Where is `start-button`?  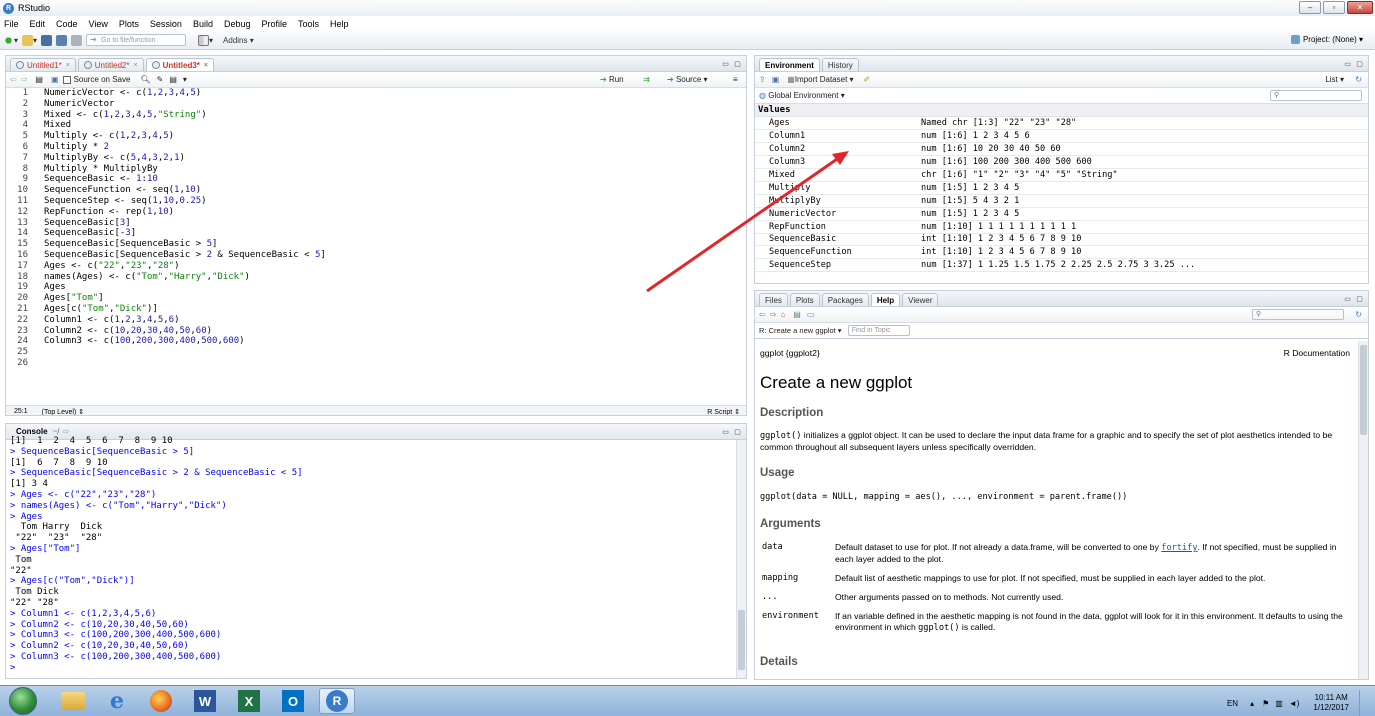 start-button is located at coordinates (23, 701).